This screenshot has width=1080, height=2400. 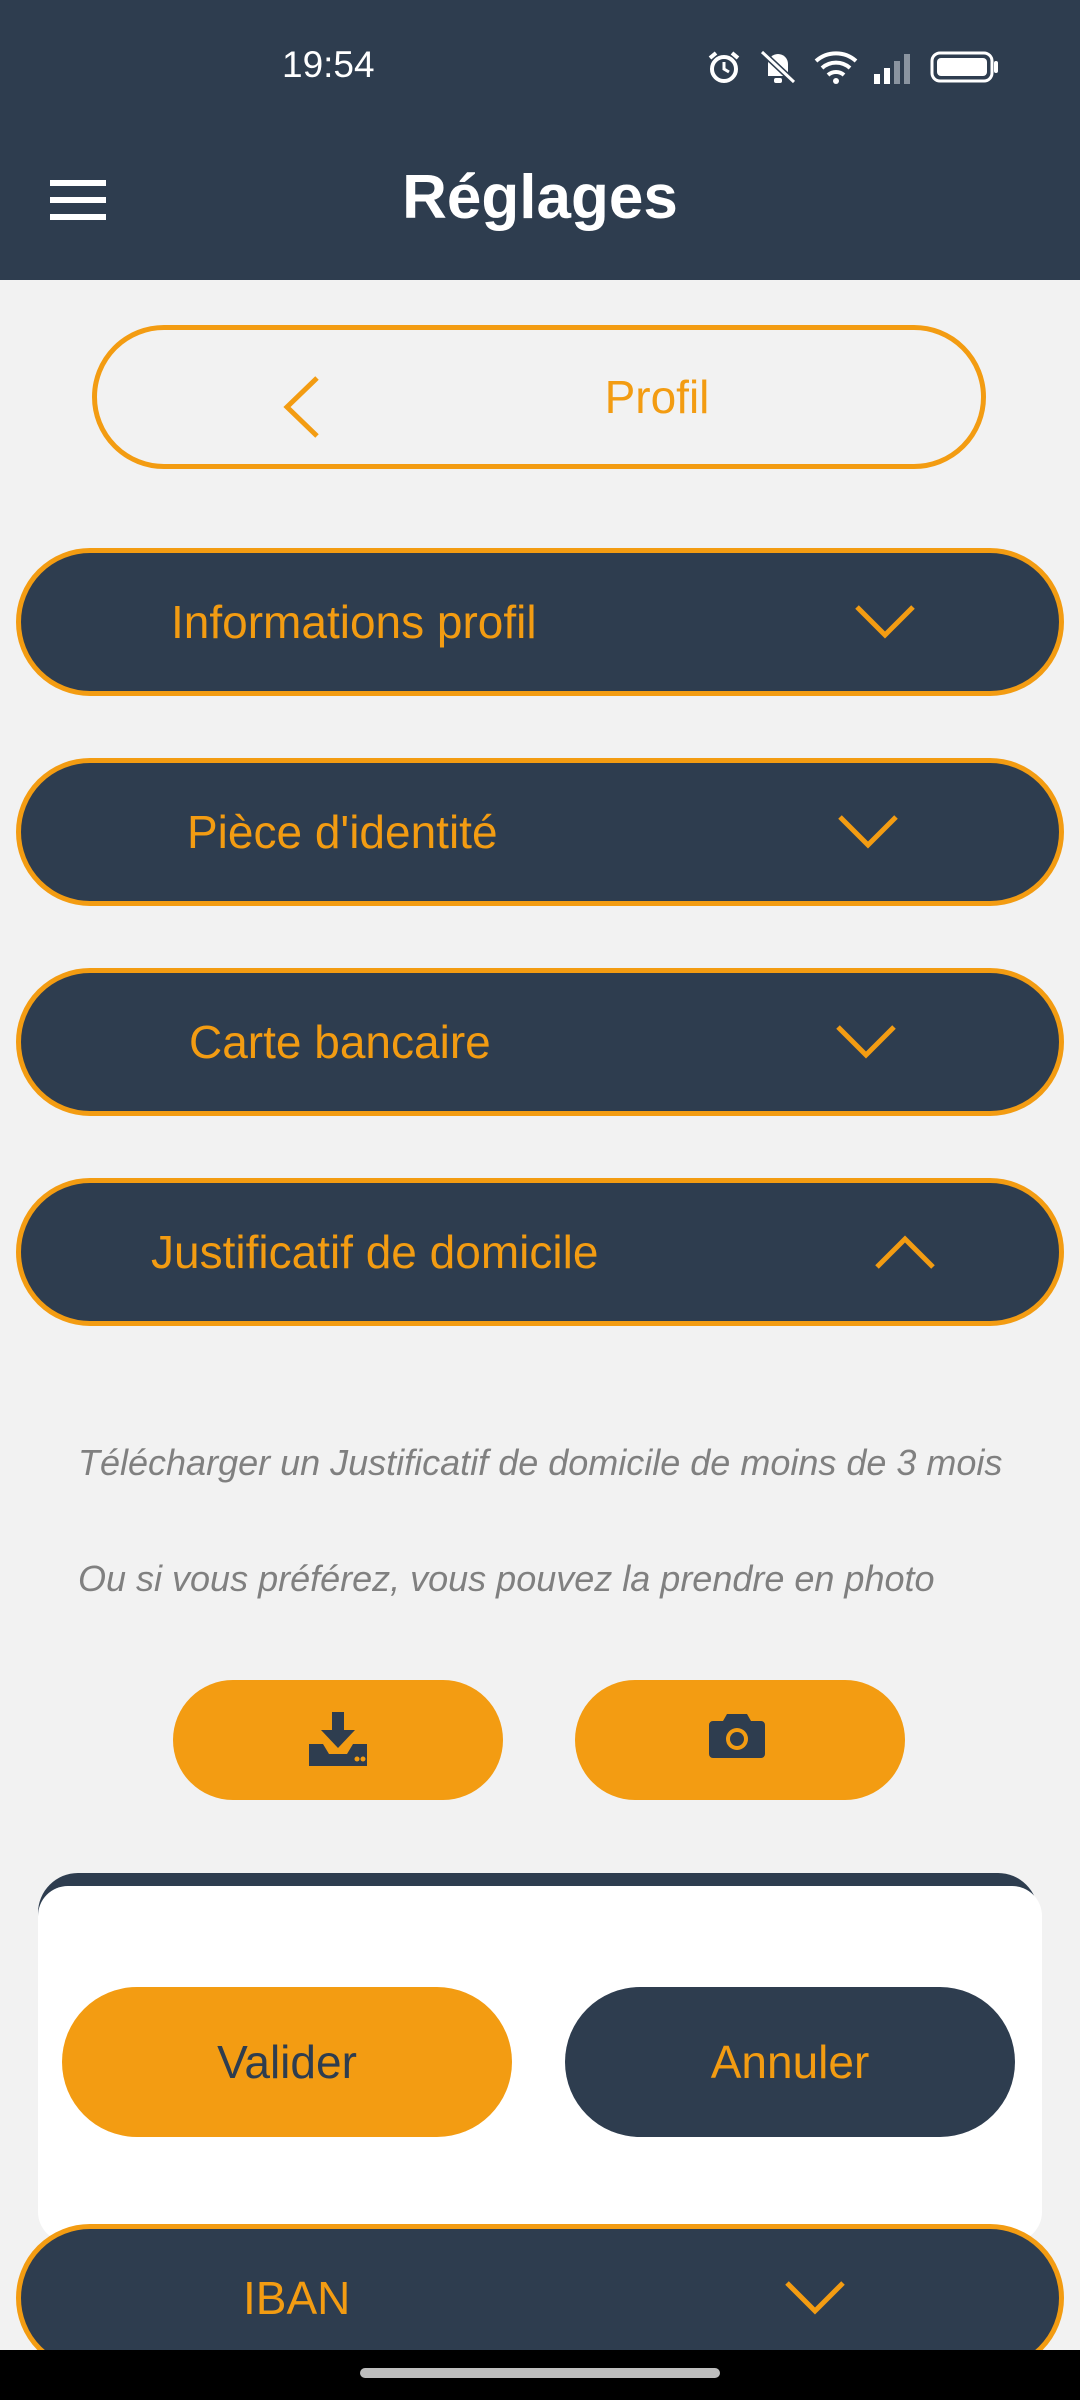 I want to click on alarm-icon, so click(x=724, y=67).